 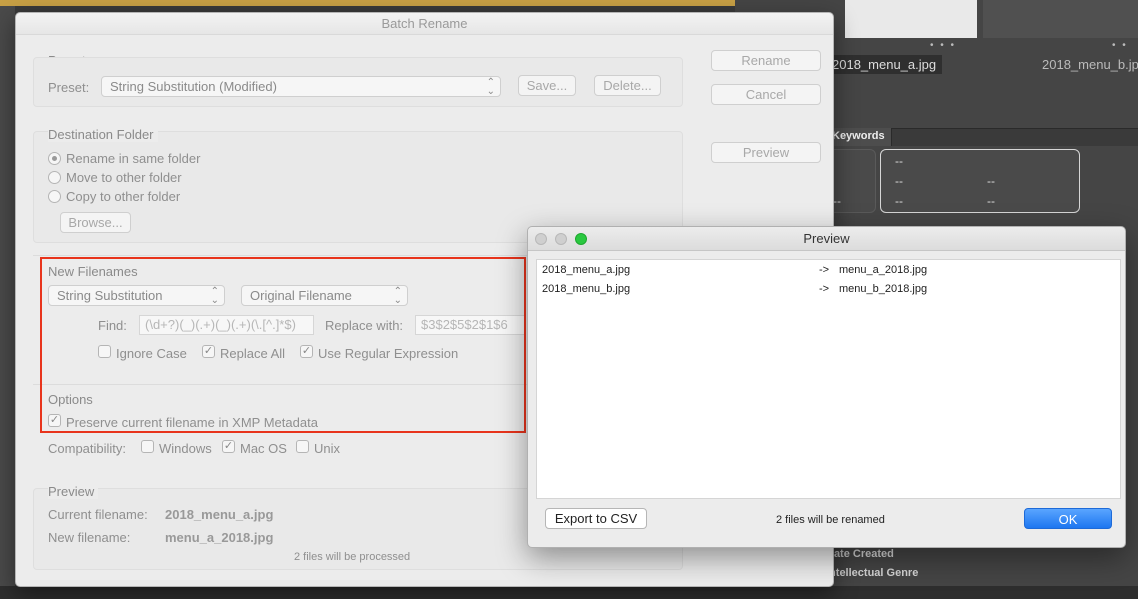 I want to click on close-window-icon, so click(x=541, y=239).